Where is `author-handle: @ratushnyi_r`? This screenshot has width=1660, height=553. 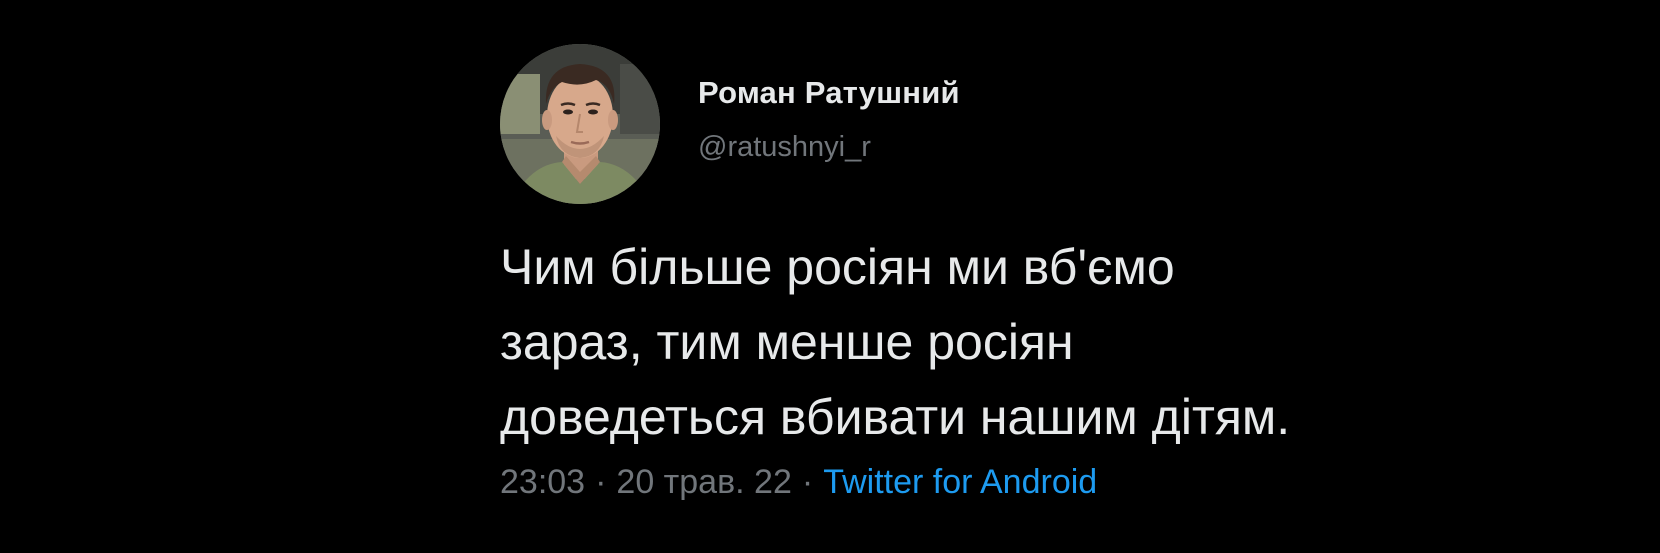
author-handle: @ratushnyi_r is located at coordinates (829, 147).